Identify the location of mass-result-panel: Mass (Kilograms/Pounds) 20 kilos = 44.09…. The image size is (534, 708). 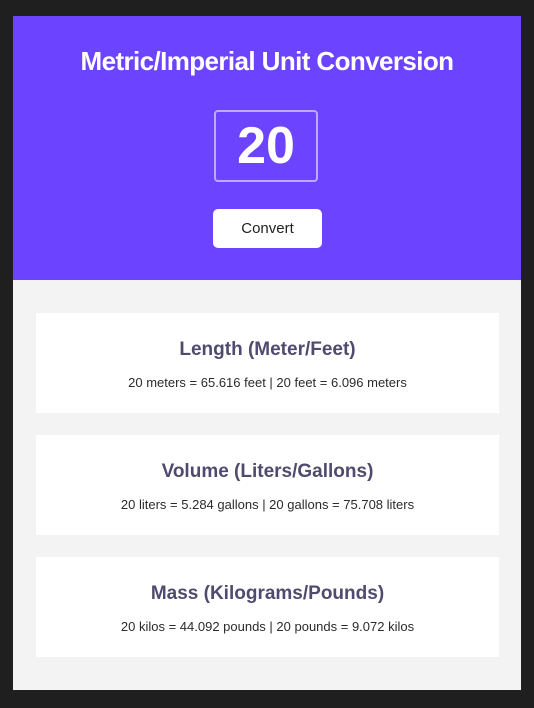
(267, 607).